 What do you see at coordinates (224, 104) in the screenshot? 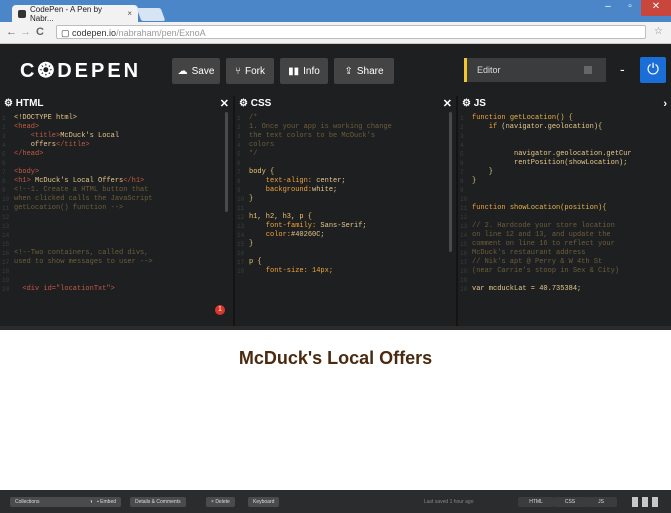
I see `html-pane-close-icon: ✕` at bounding box center [224, 104].